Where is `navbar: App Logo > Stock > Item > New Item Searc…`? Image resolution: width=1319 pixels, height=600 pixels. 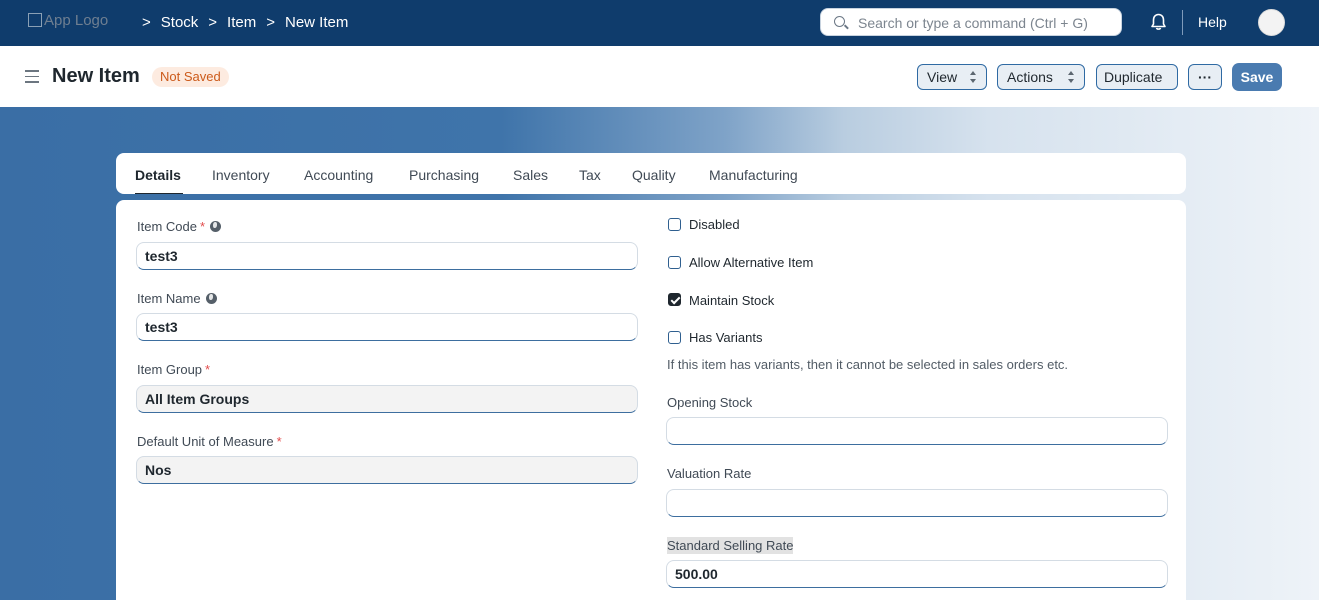
navbar: App Logo > Stock > Item > New Item Searc… is located at coordinates (659, 23).